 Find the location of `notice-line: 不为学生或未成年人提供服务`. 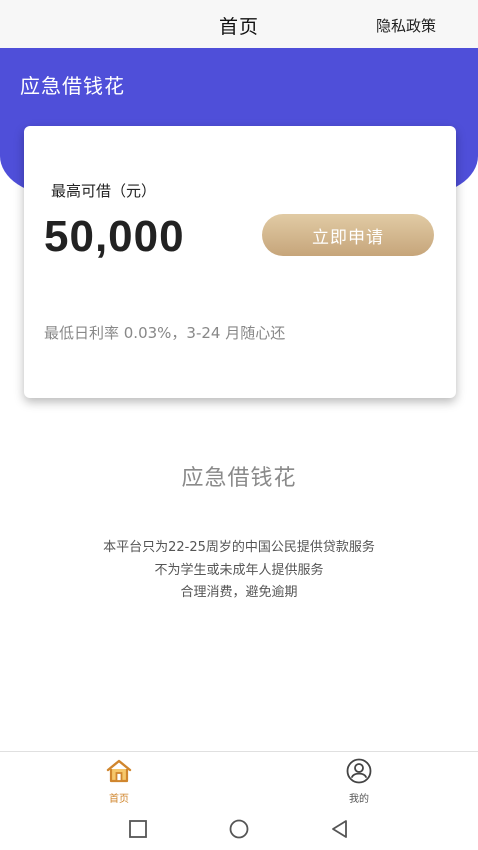

notice-line: 不为学生或未成年人提供服务 is located at coordinates (239, 570).